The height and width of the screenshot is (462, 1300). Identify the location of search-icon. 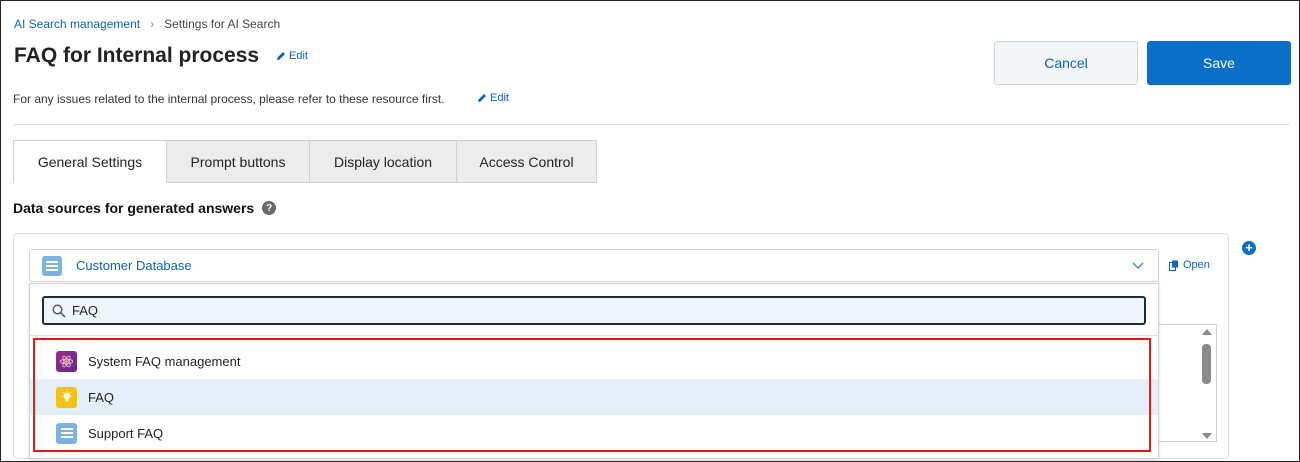
(59, 310).